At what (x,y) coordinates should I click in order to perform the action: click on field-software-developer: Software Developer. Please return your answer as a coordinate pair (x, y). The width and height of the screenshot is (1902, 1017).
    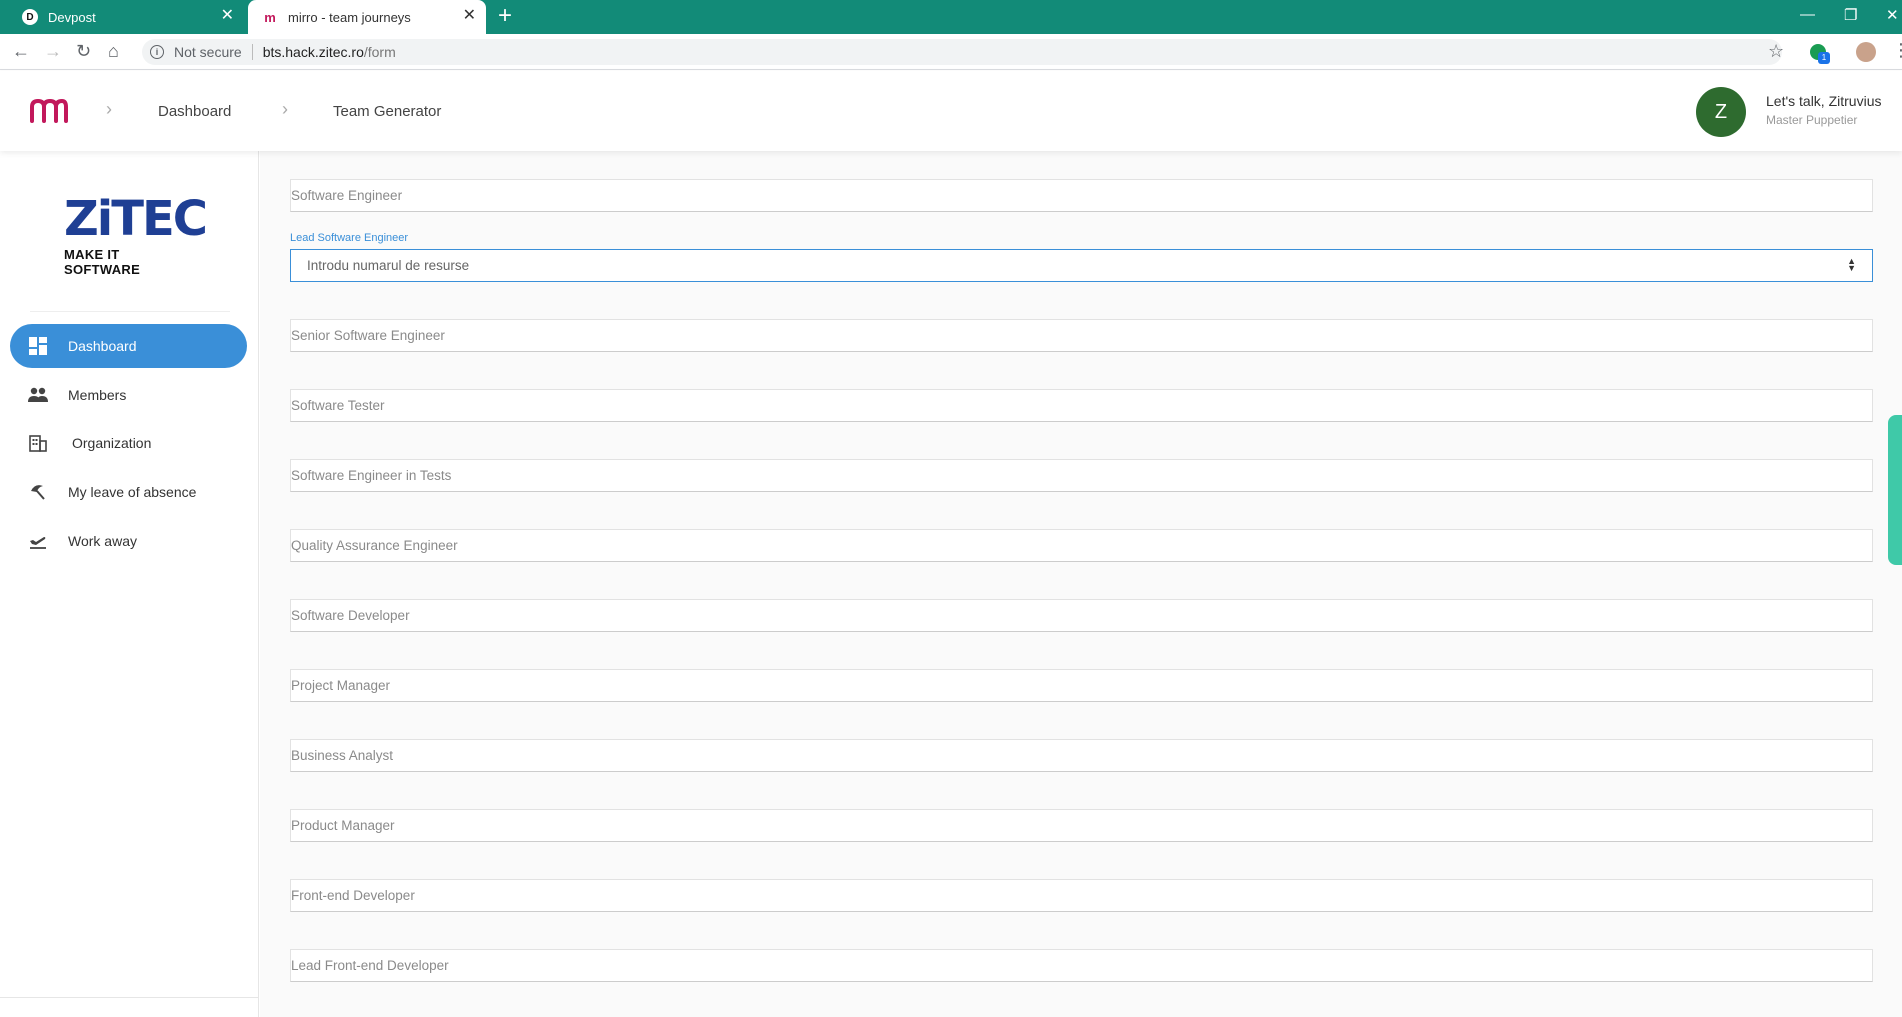
    Looking at the image, I should click on (1081, 615).